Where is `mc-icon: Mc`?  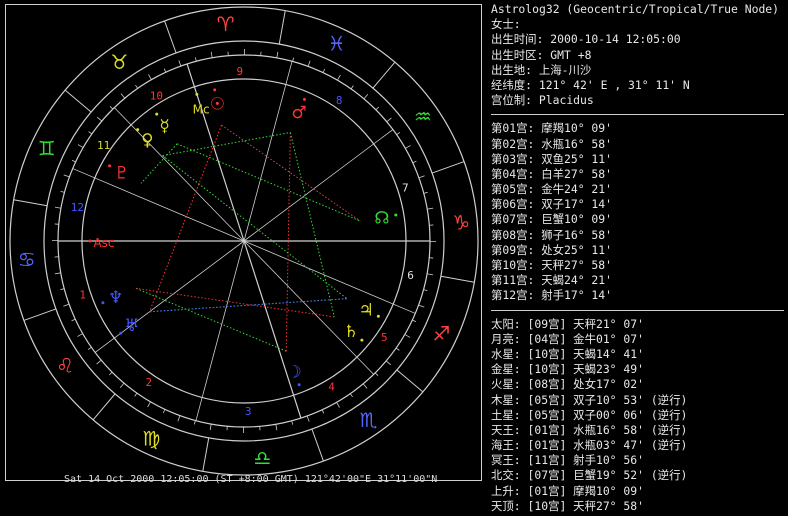 mc-icon: Mc is located at coordinates (201, 110).